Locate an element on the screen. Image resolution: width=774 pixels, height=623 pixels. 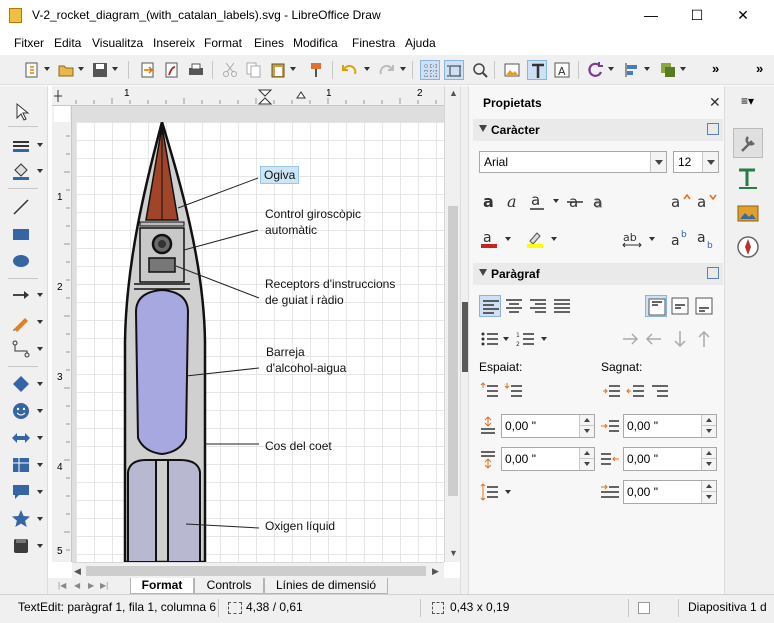
decrease-indent-icon is located at coordinates (636, 391).